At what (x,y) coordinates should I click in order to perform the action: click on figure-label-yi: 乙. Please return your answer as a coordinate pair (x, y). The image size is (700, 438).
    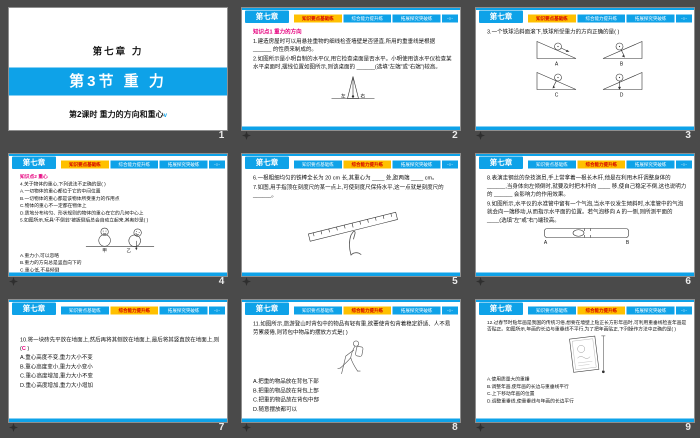
    Looking at the image, I should click on (129, 250).